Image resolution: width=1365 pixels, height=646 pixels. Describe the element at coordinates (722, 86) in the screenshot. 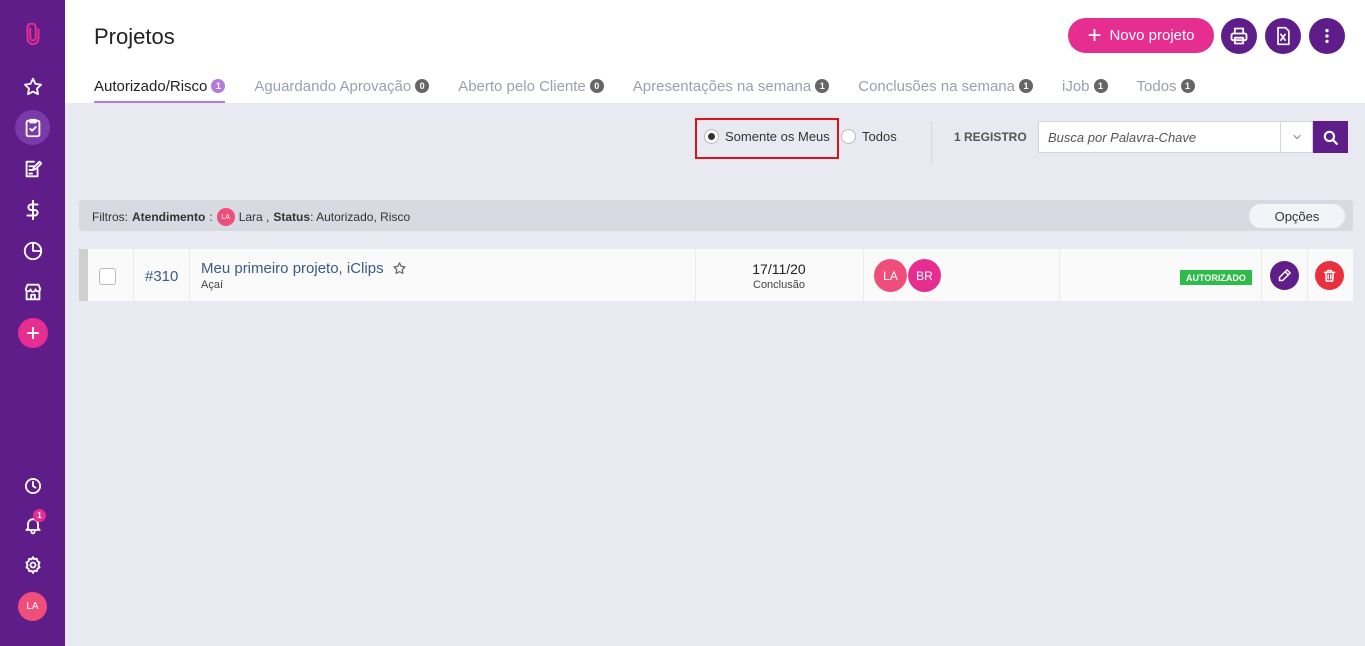

I see `tab-label: Apresentações na semana` at that location.